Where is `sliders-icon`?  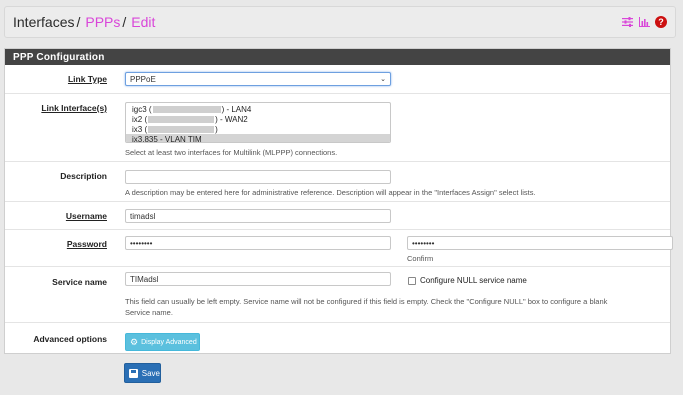
sliders-icon is located at coordinates (627, 22).